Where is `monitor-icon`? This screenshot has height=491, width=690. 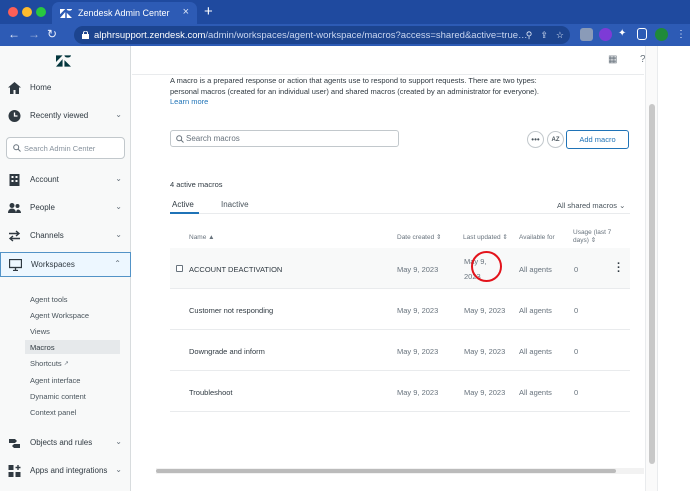 monitor-icon is located at coordinates (15, 265).